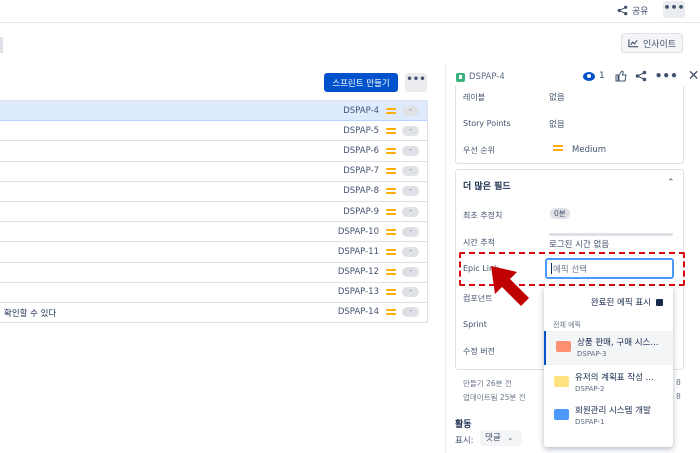  I want to click on left-panel-stub, so click(1, 45).